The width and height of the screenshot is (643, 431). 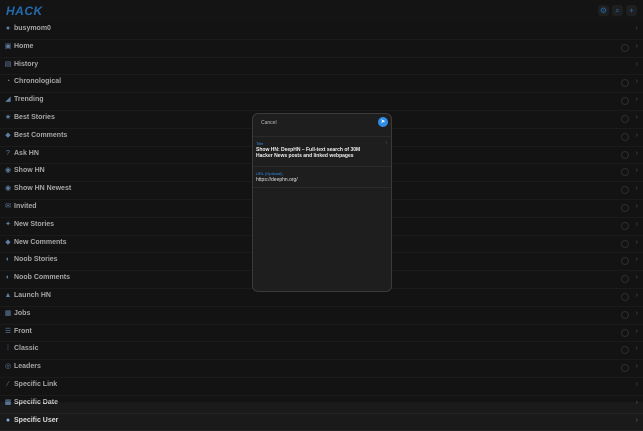 I want to click on user-search-icon: ●, so click(x=8, y=420).